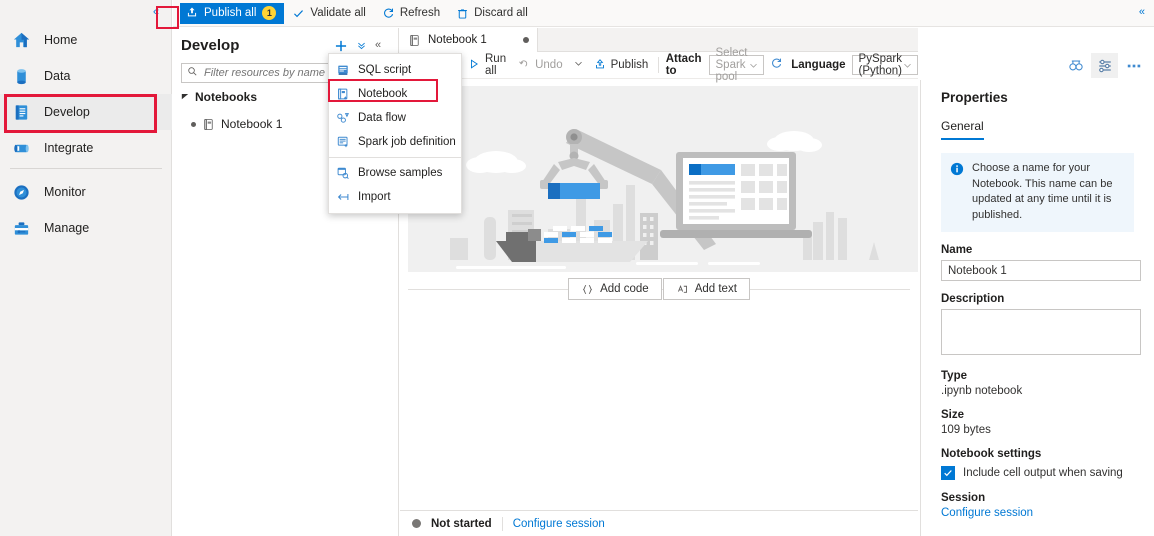 The image size is (1154, 536). I want to click on add-text-button: Add text, so click(706, 289).